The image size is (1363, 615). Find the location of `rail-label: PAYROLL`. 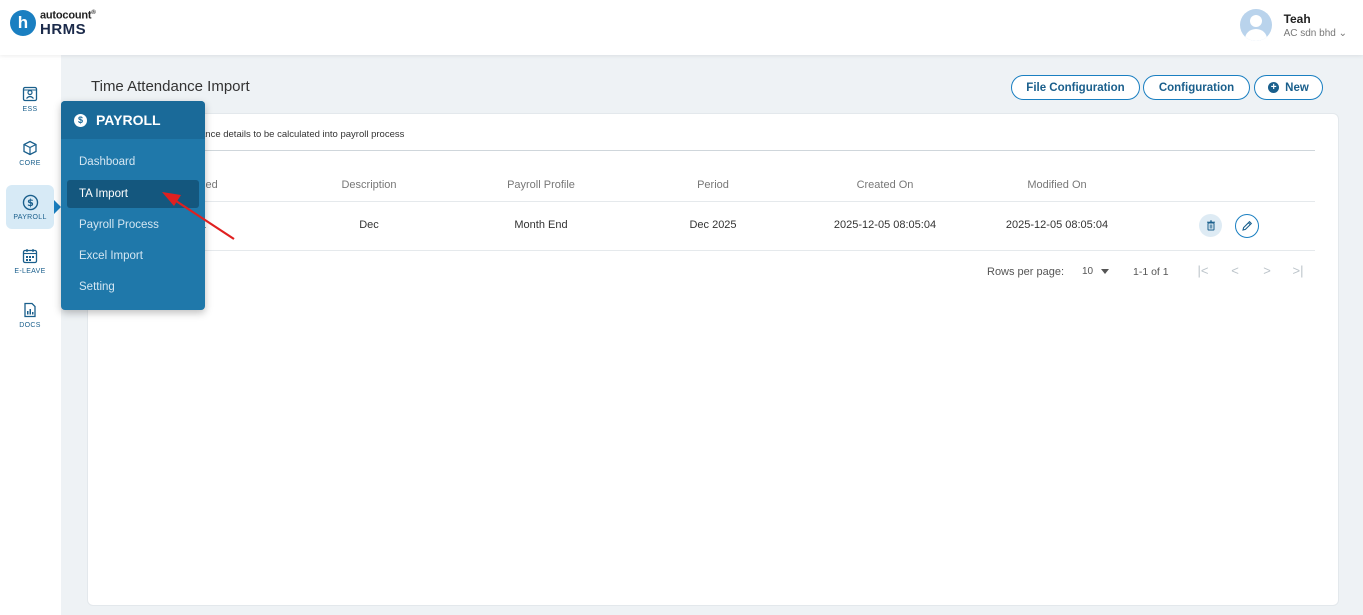

rail-label: PAYROLL is located at coordinates (30, 217).